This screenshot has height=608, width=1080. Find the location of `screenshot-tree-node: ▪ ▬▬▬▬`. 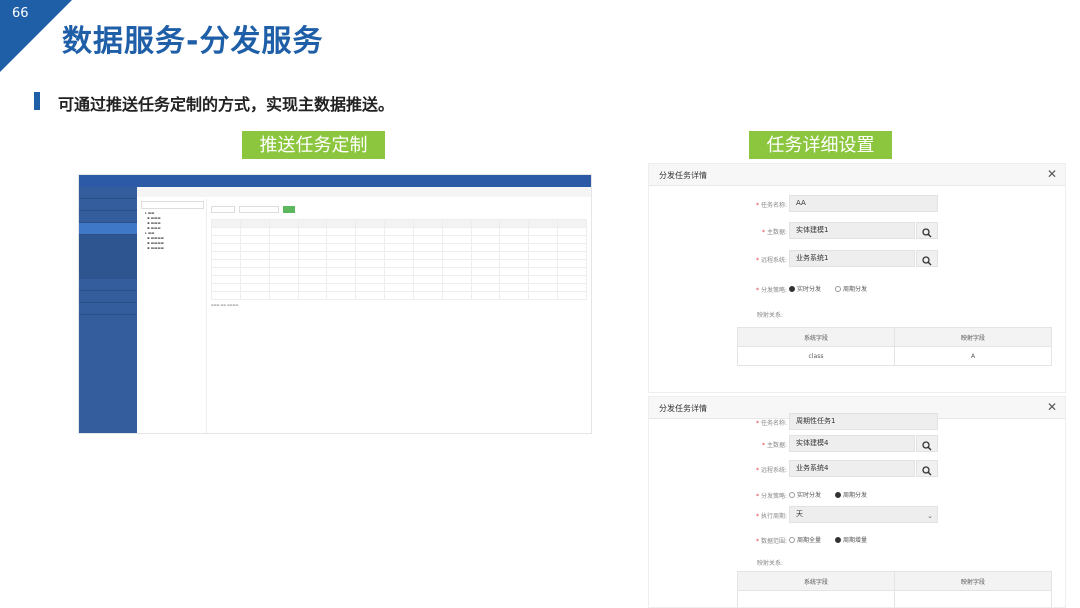

screenshot-tree-node: ▪ ▬▬▬▬ is located at coordinates (154, 248).